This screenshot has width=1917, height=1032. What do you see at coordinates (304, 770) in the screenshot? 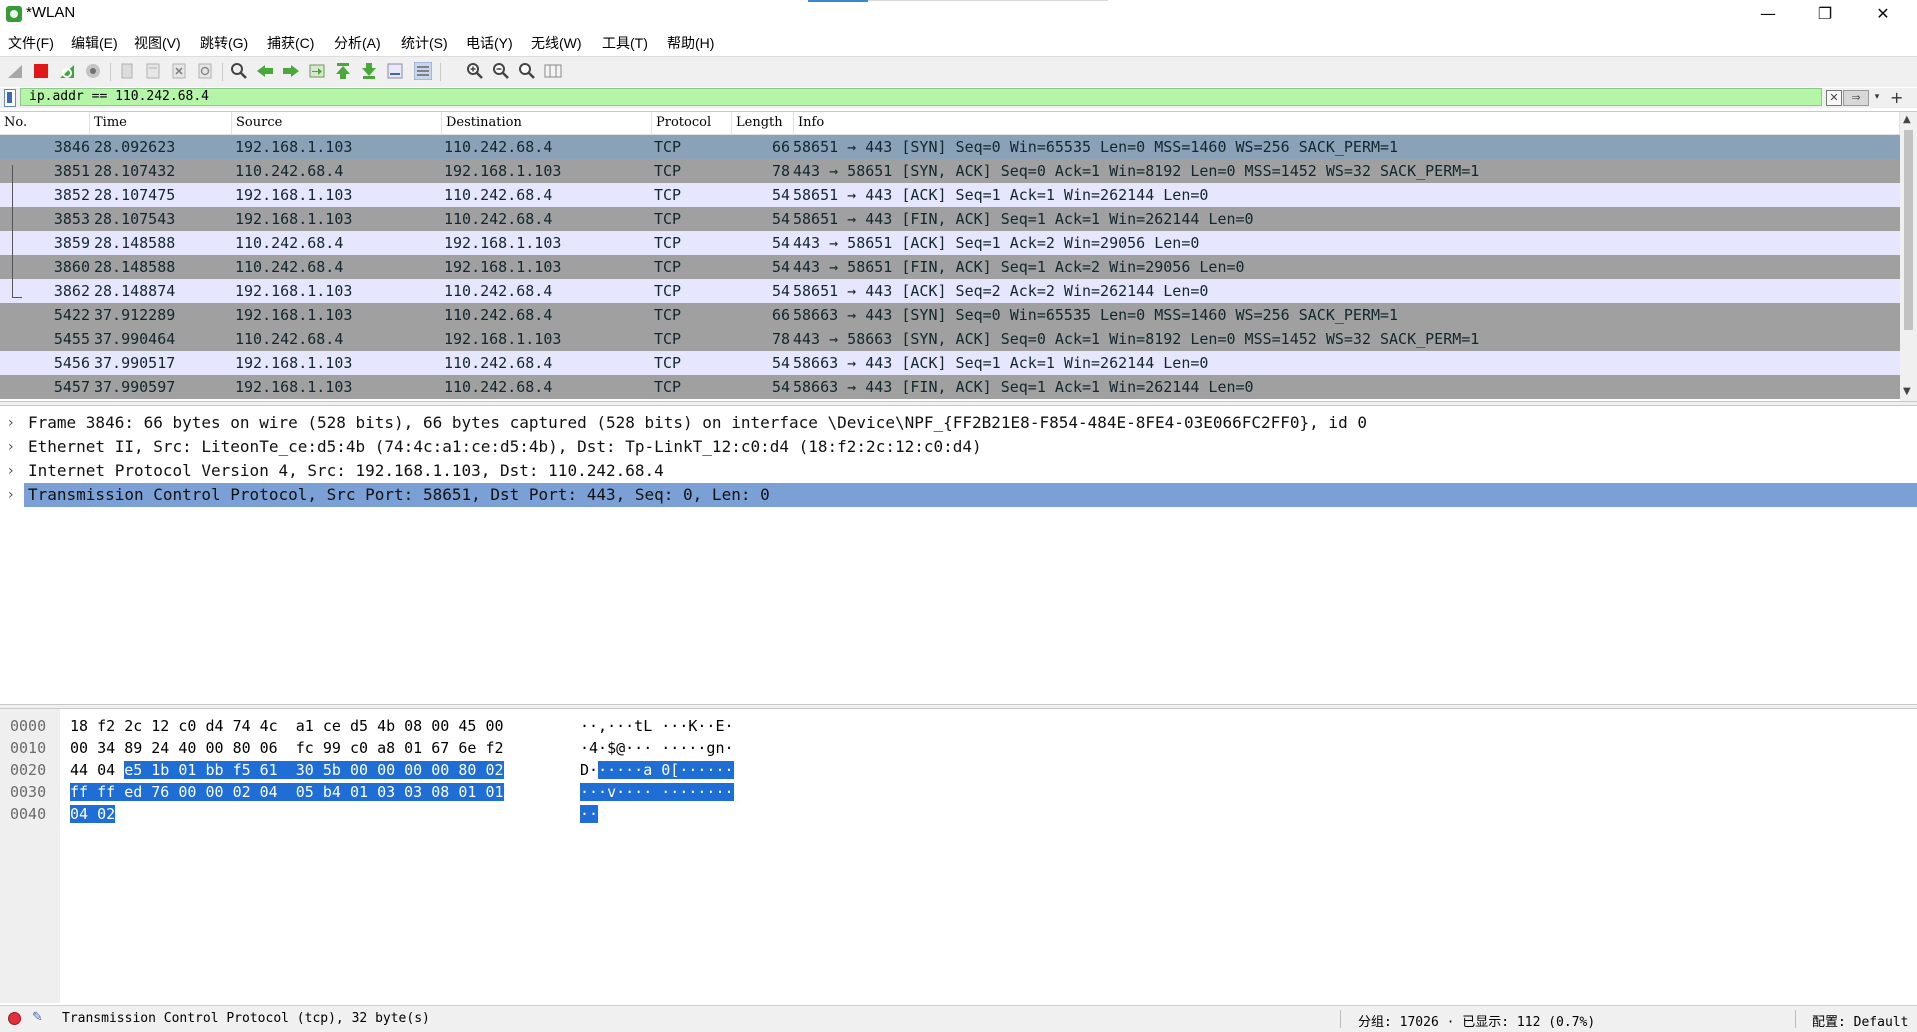
I see `hex-byte: 30` at bounding box center [304, 770].